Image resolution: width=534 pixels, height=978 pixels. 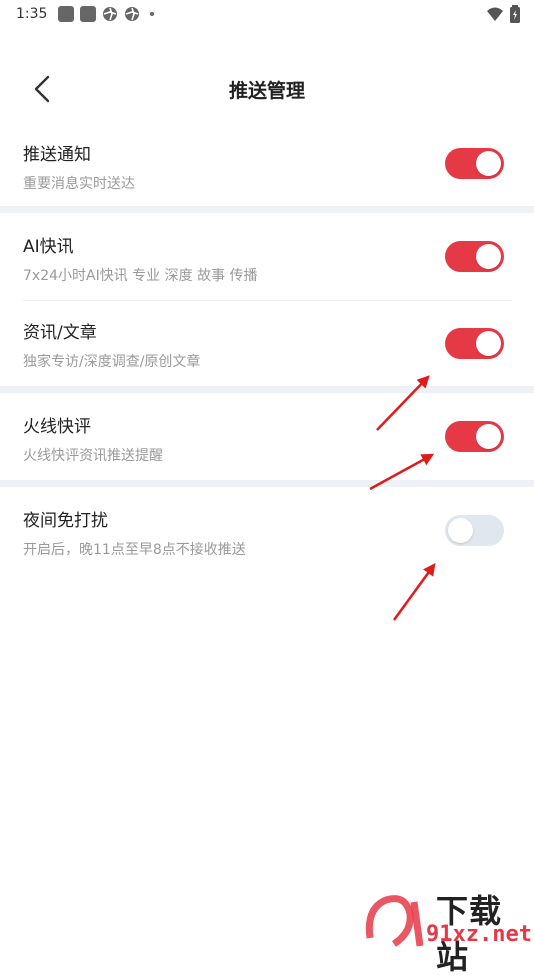 What do you see at coordinates (474, 256) in the screenshot?
I see `ai-news-toggle` at bounding box center [474, 256].